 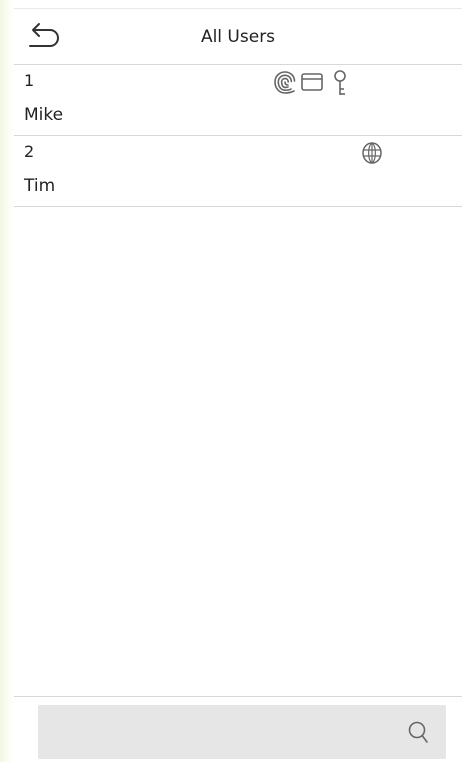 I want to click on user-id: 2, so click(x=29, y=151).